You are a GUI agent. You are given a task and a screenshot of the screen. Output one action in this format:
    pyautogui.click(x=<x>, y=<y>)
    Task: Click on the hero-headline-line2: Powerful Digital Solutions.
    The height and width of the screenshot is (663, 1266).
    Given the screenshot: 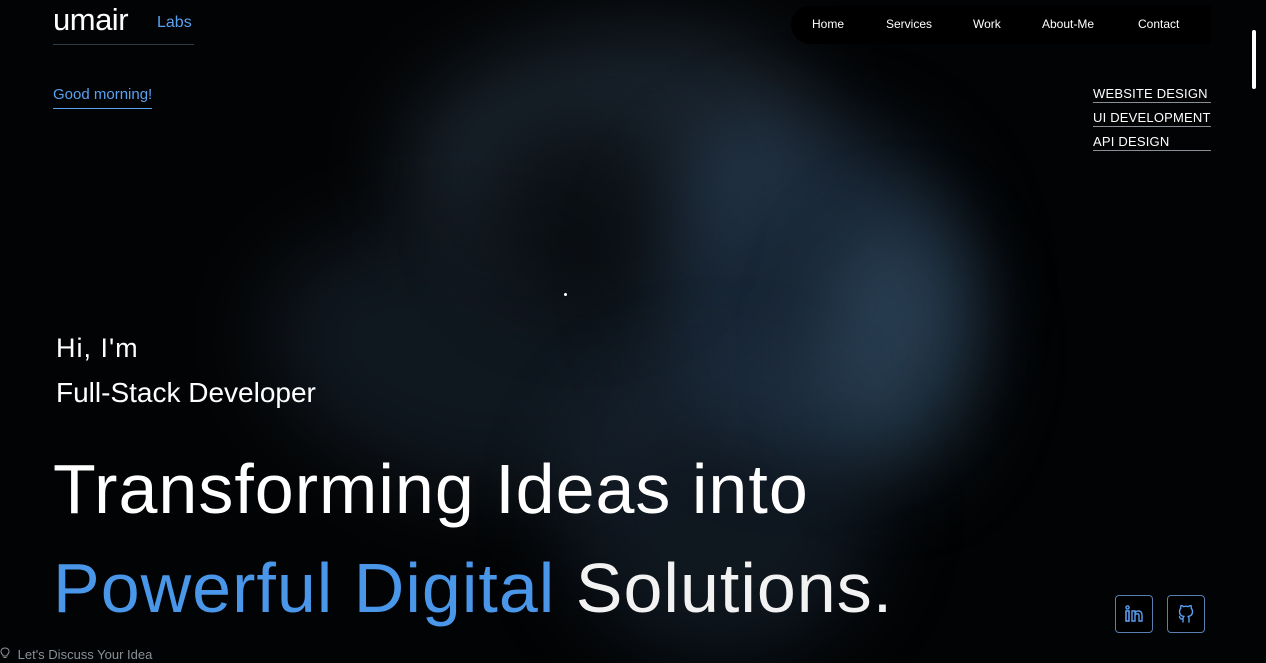 What is the action you would take?
    pyautogui.click(x=473, y=588)
    